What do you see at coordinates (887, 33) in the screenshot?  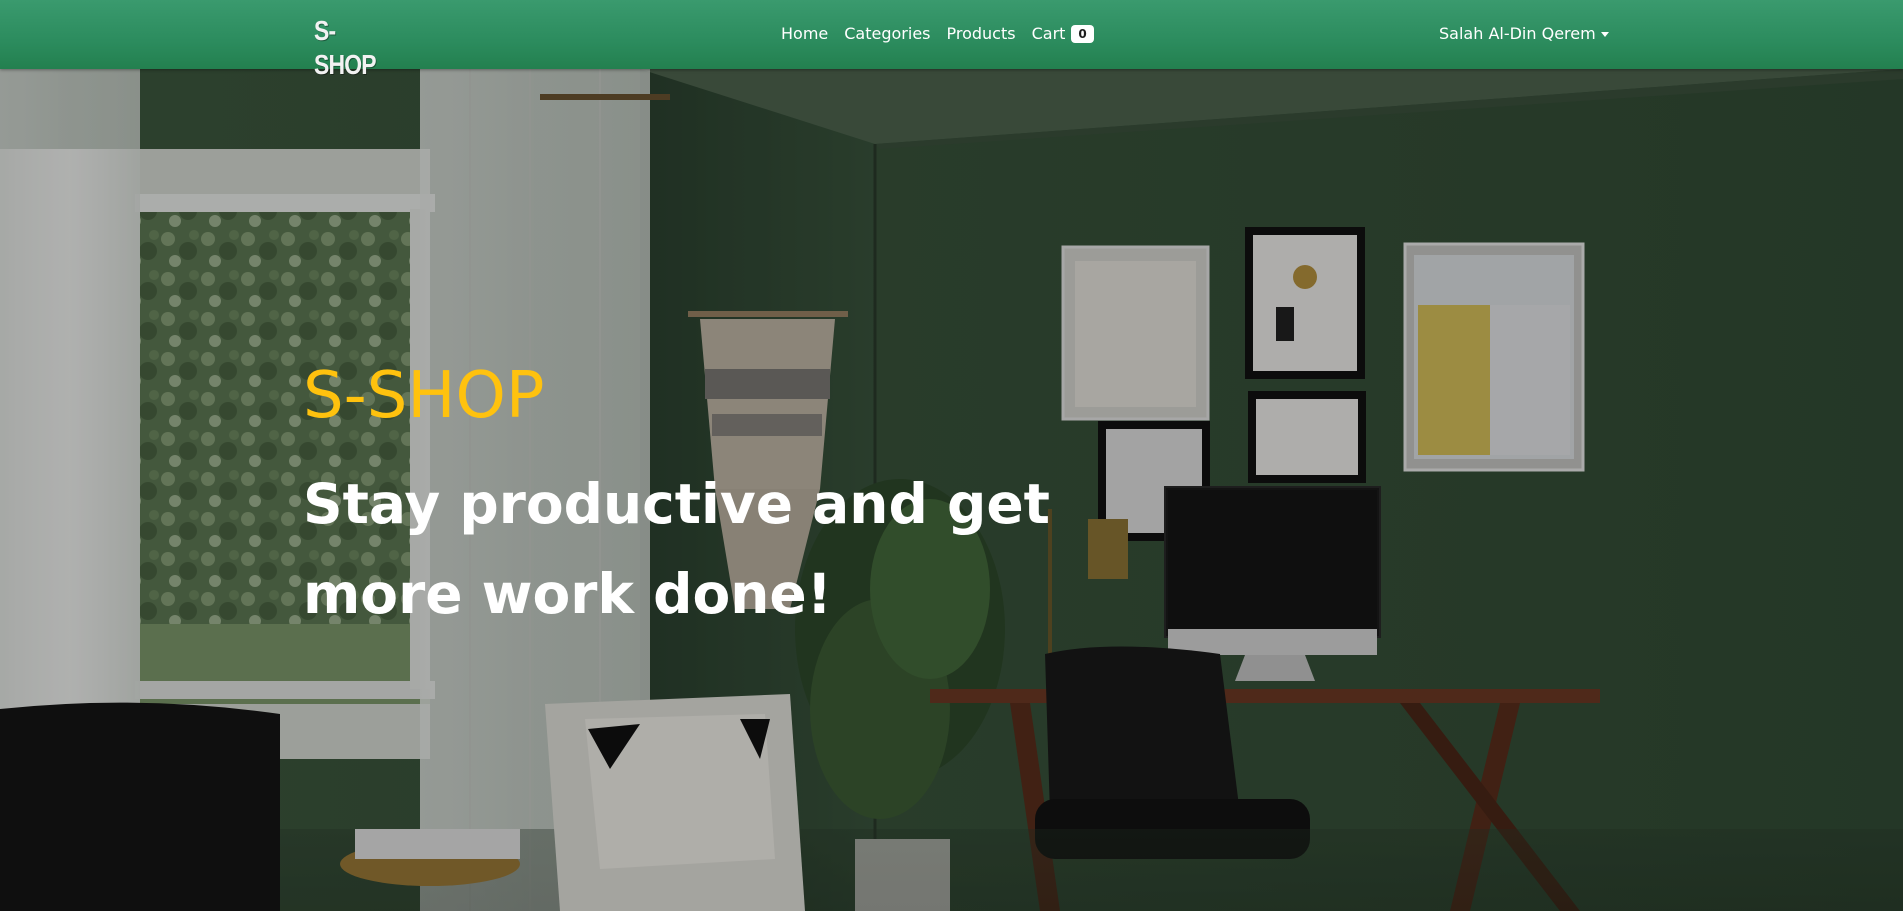 I see `nav-link-categories: Categories` at bounding box center [887, 33].